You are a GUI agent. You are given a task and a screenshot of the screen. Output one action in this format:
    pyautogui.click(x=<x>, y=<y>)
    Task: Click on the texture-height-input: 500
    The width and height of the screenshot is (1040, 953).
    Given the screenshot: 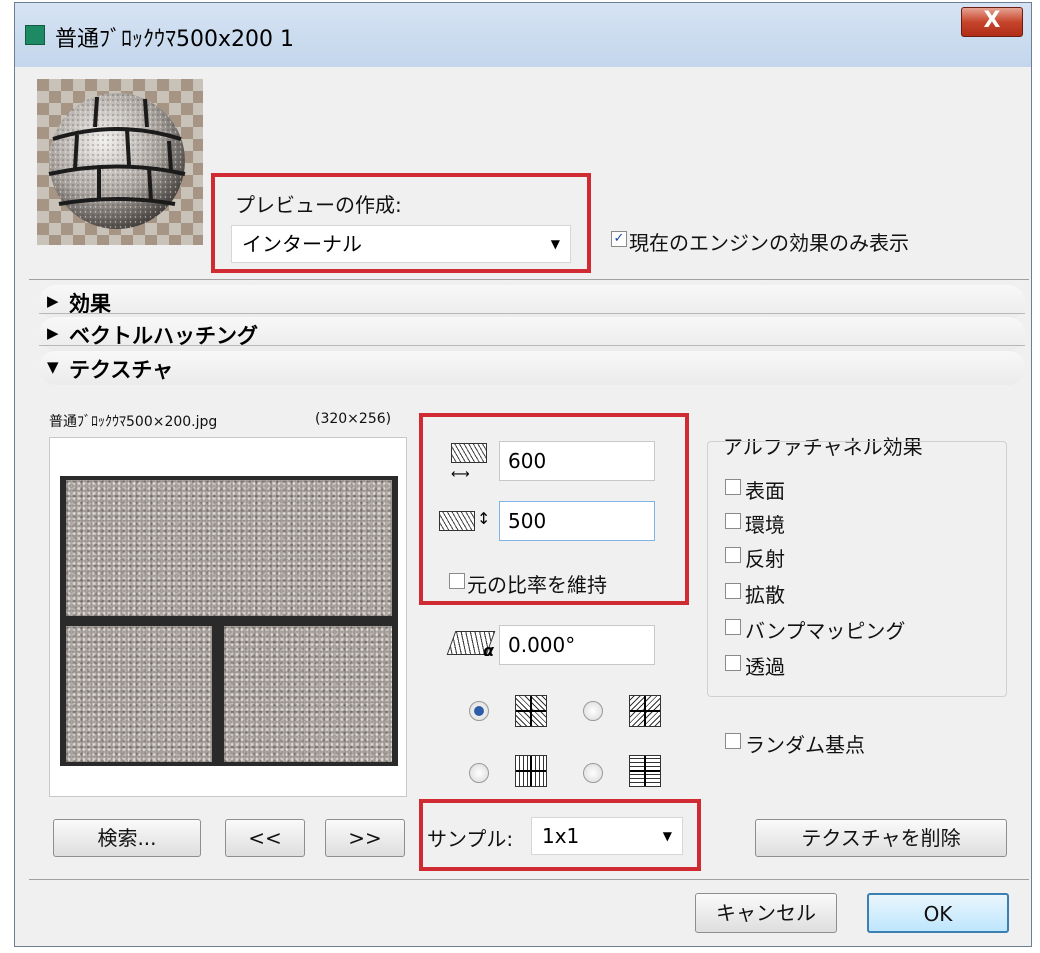 What is the action you would take?
    pyautogui.click(x=577, y=521)
    